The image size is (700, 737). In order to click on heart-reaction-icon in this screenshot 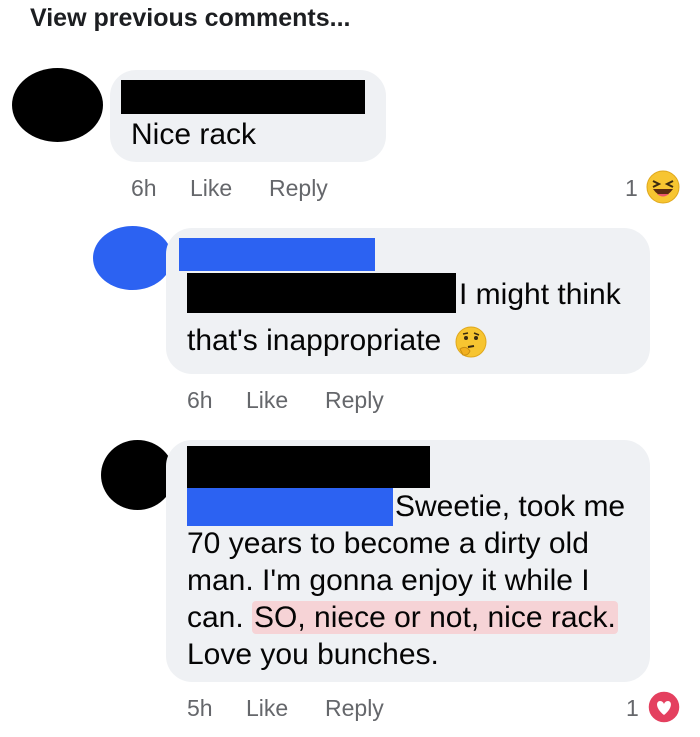, I will do `click(664, 707)`.